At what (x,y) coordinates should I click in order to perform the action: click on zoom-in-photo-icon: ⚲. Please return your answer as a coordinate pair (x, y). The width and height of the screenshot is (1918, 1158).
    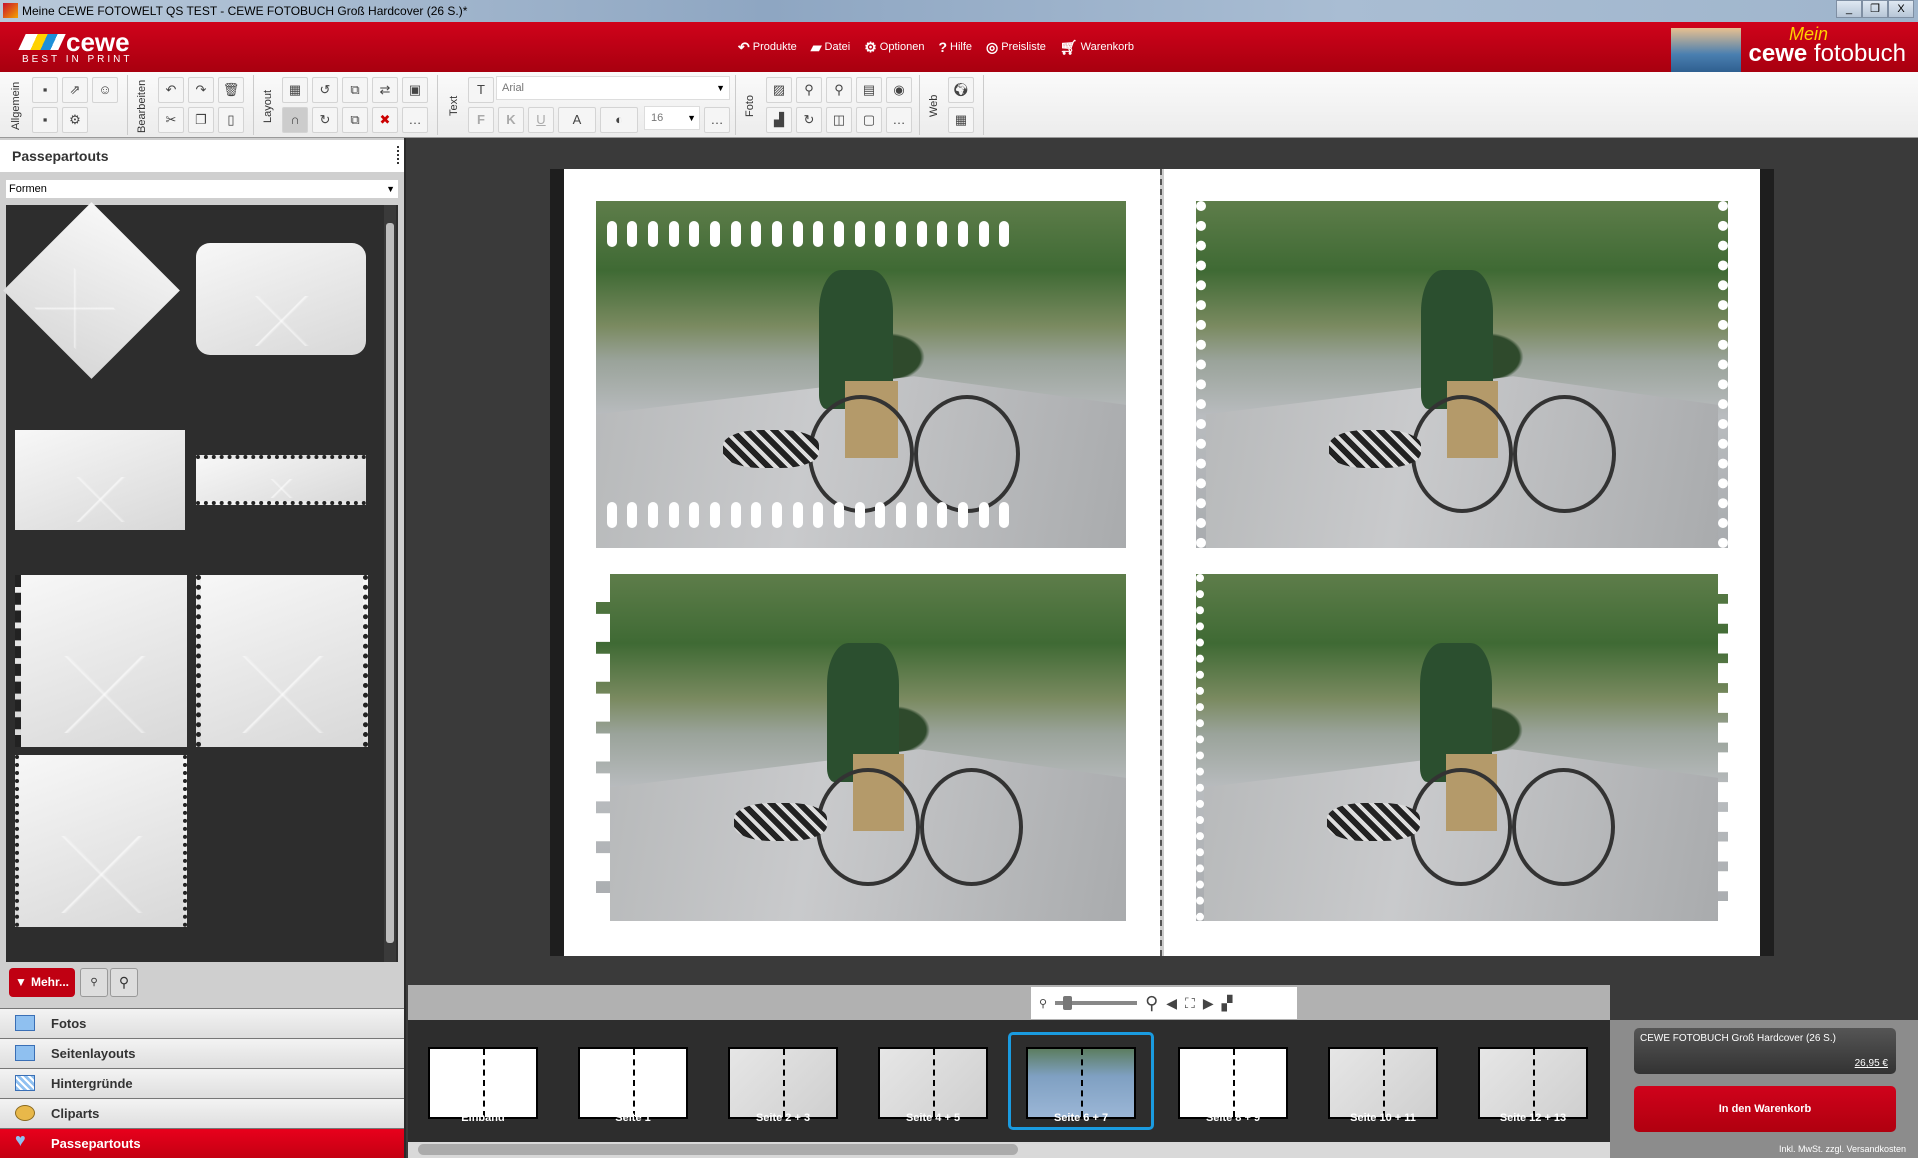
    Looking at the image, I should click on (839, 90).